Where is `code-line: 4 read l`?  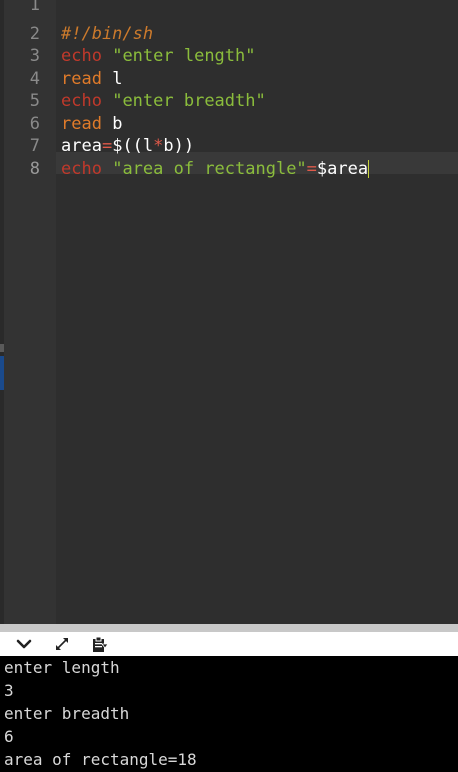
code-line: 4 read l is located at coordinates (229, 79).